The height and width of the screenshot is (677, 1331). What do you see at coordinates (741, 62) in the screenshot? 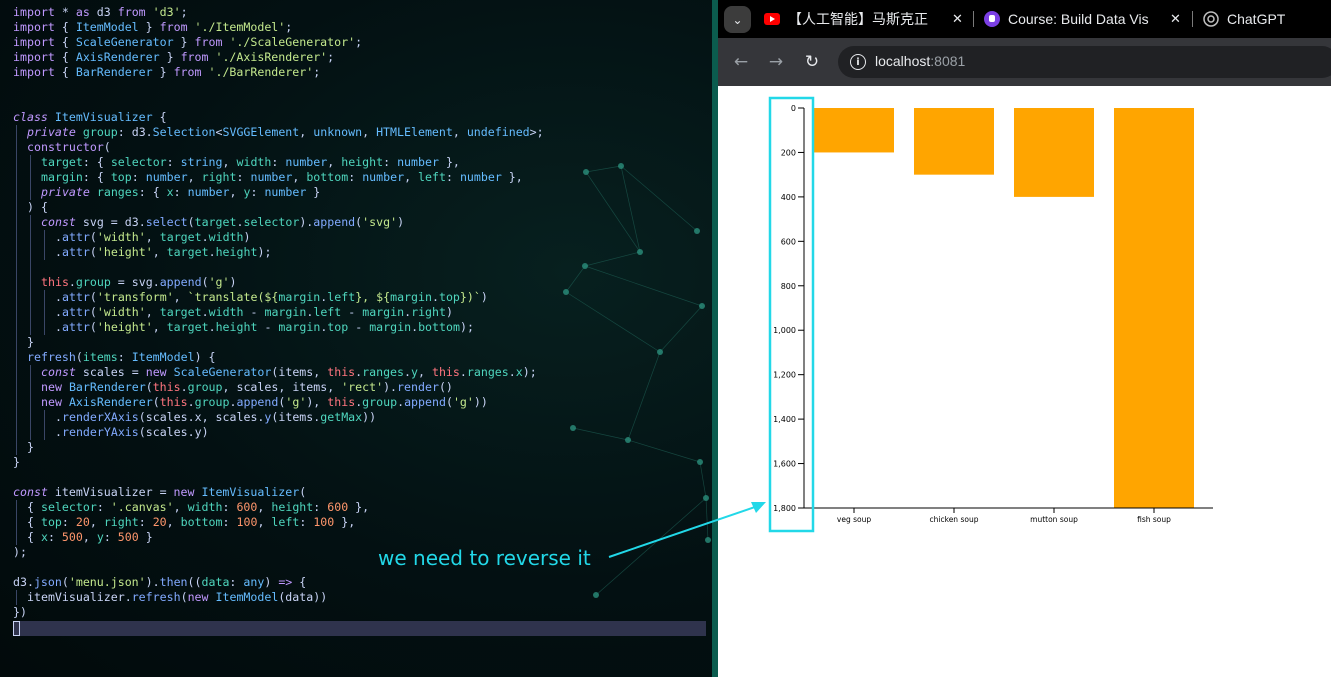
I see `back-button: ←` at bounding box center [741, 62].